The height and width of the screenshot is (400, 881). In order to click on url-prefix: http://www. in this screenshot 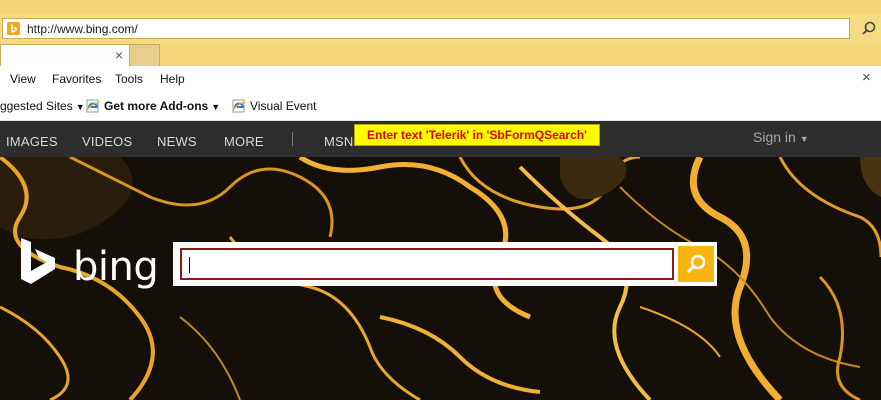, I will do `click(56, 29)`.